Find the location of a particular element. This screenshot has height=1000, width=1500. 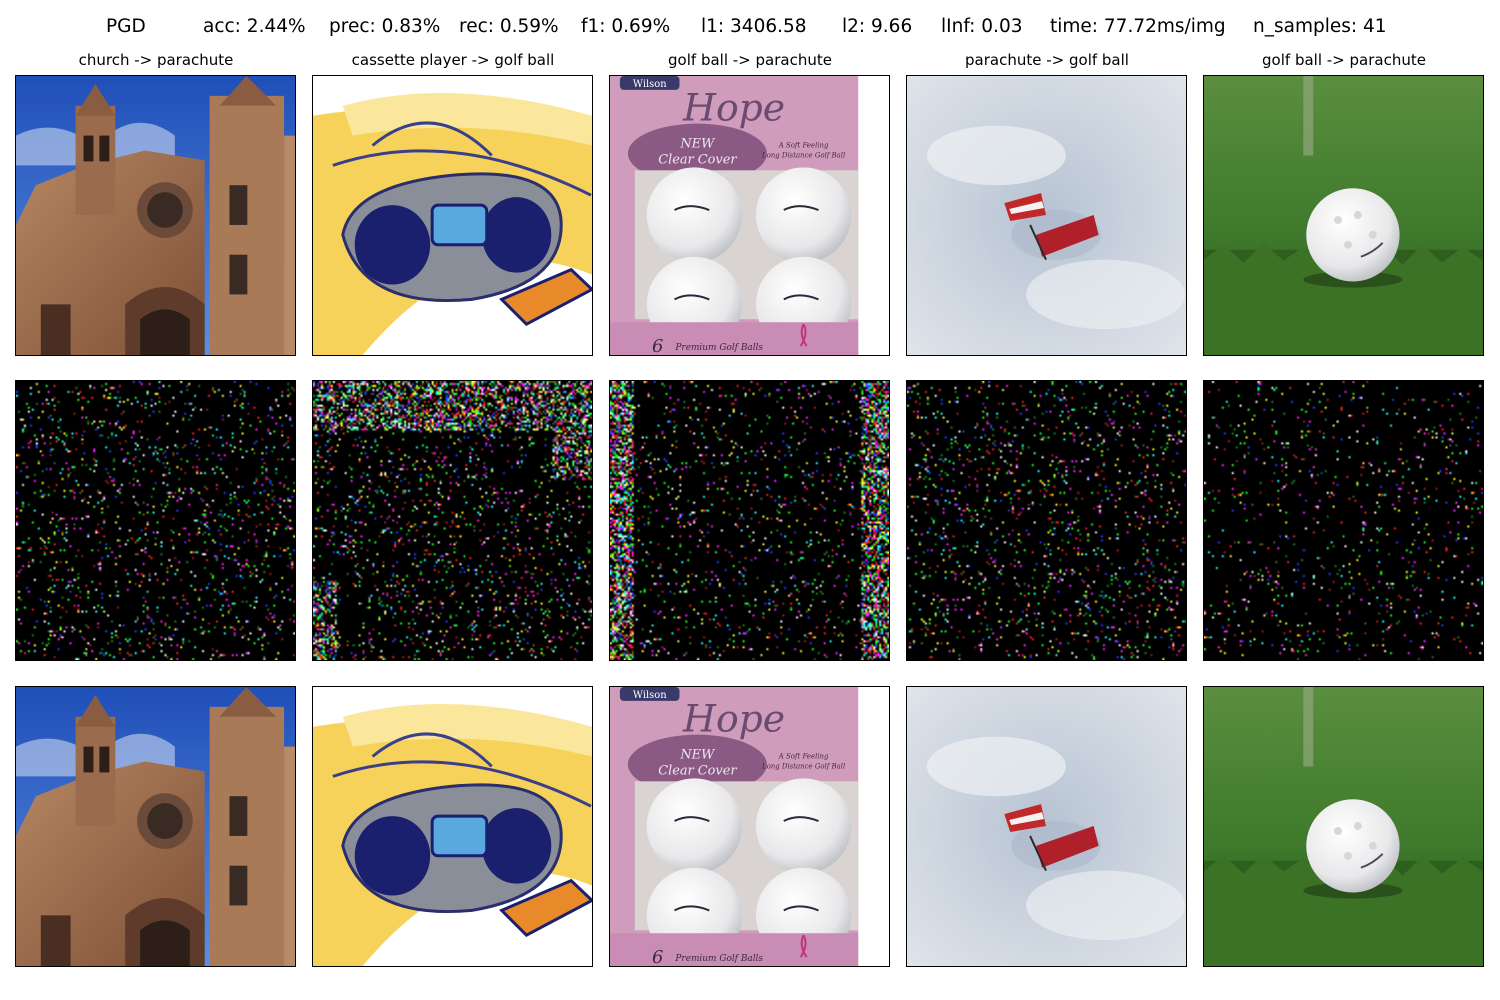

n-samples-metric: n_samples: 41 is located at coordinates (1320, 26).